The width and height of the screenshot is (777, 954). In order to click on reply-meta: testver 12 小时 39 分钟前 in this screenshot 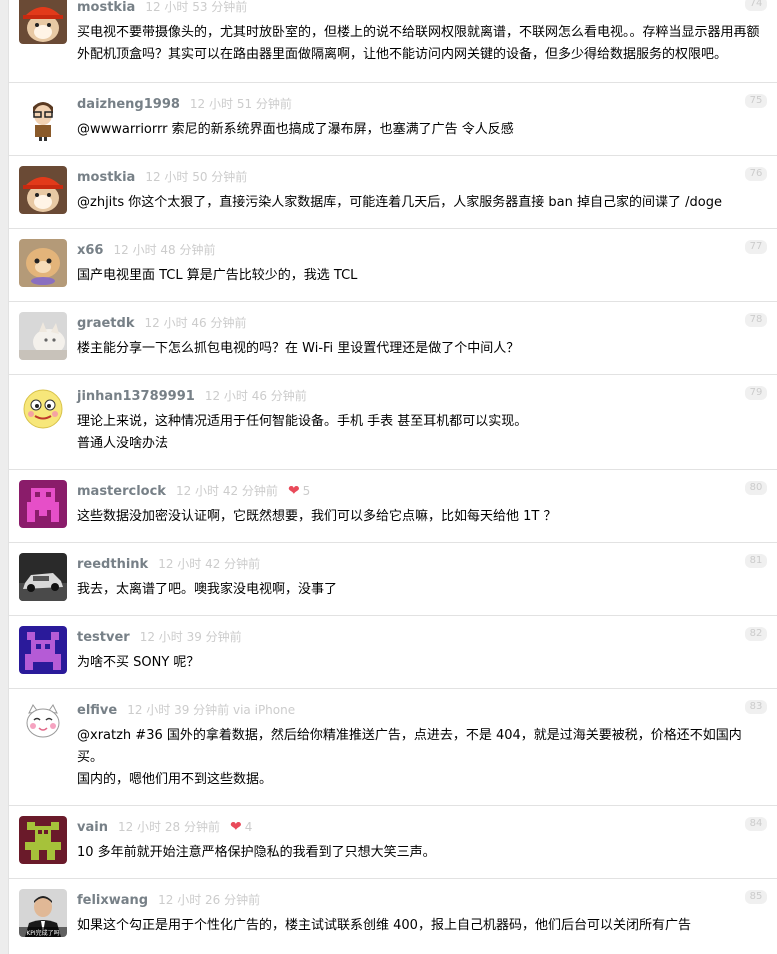, I will do `click(159, 637)`.